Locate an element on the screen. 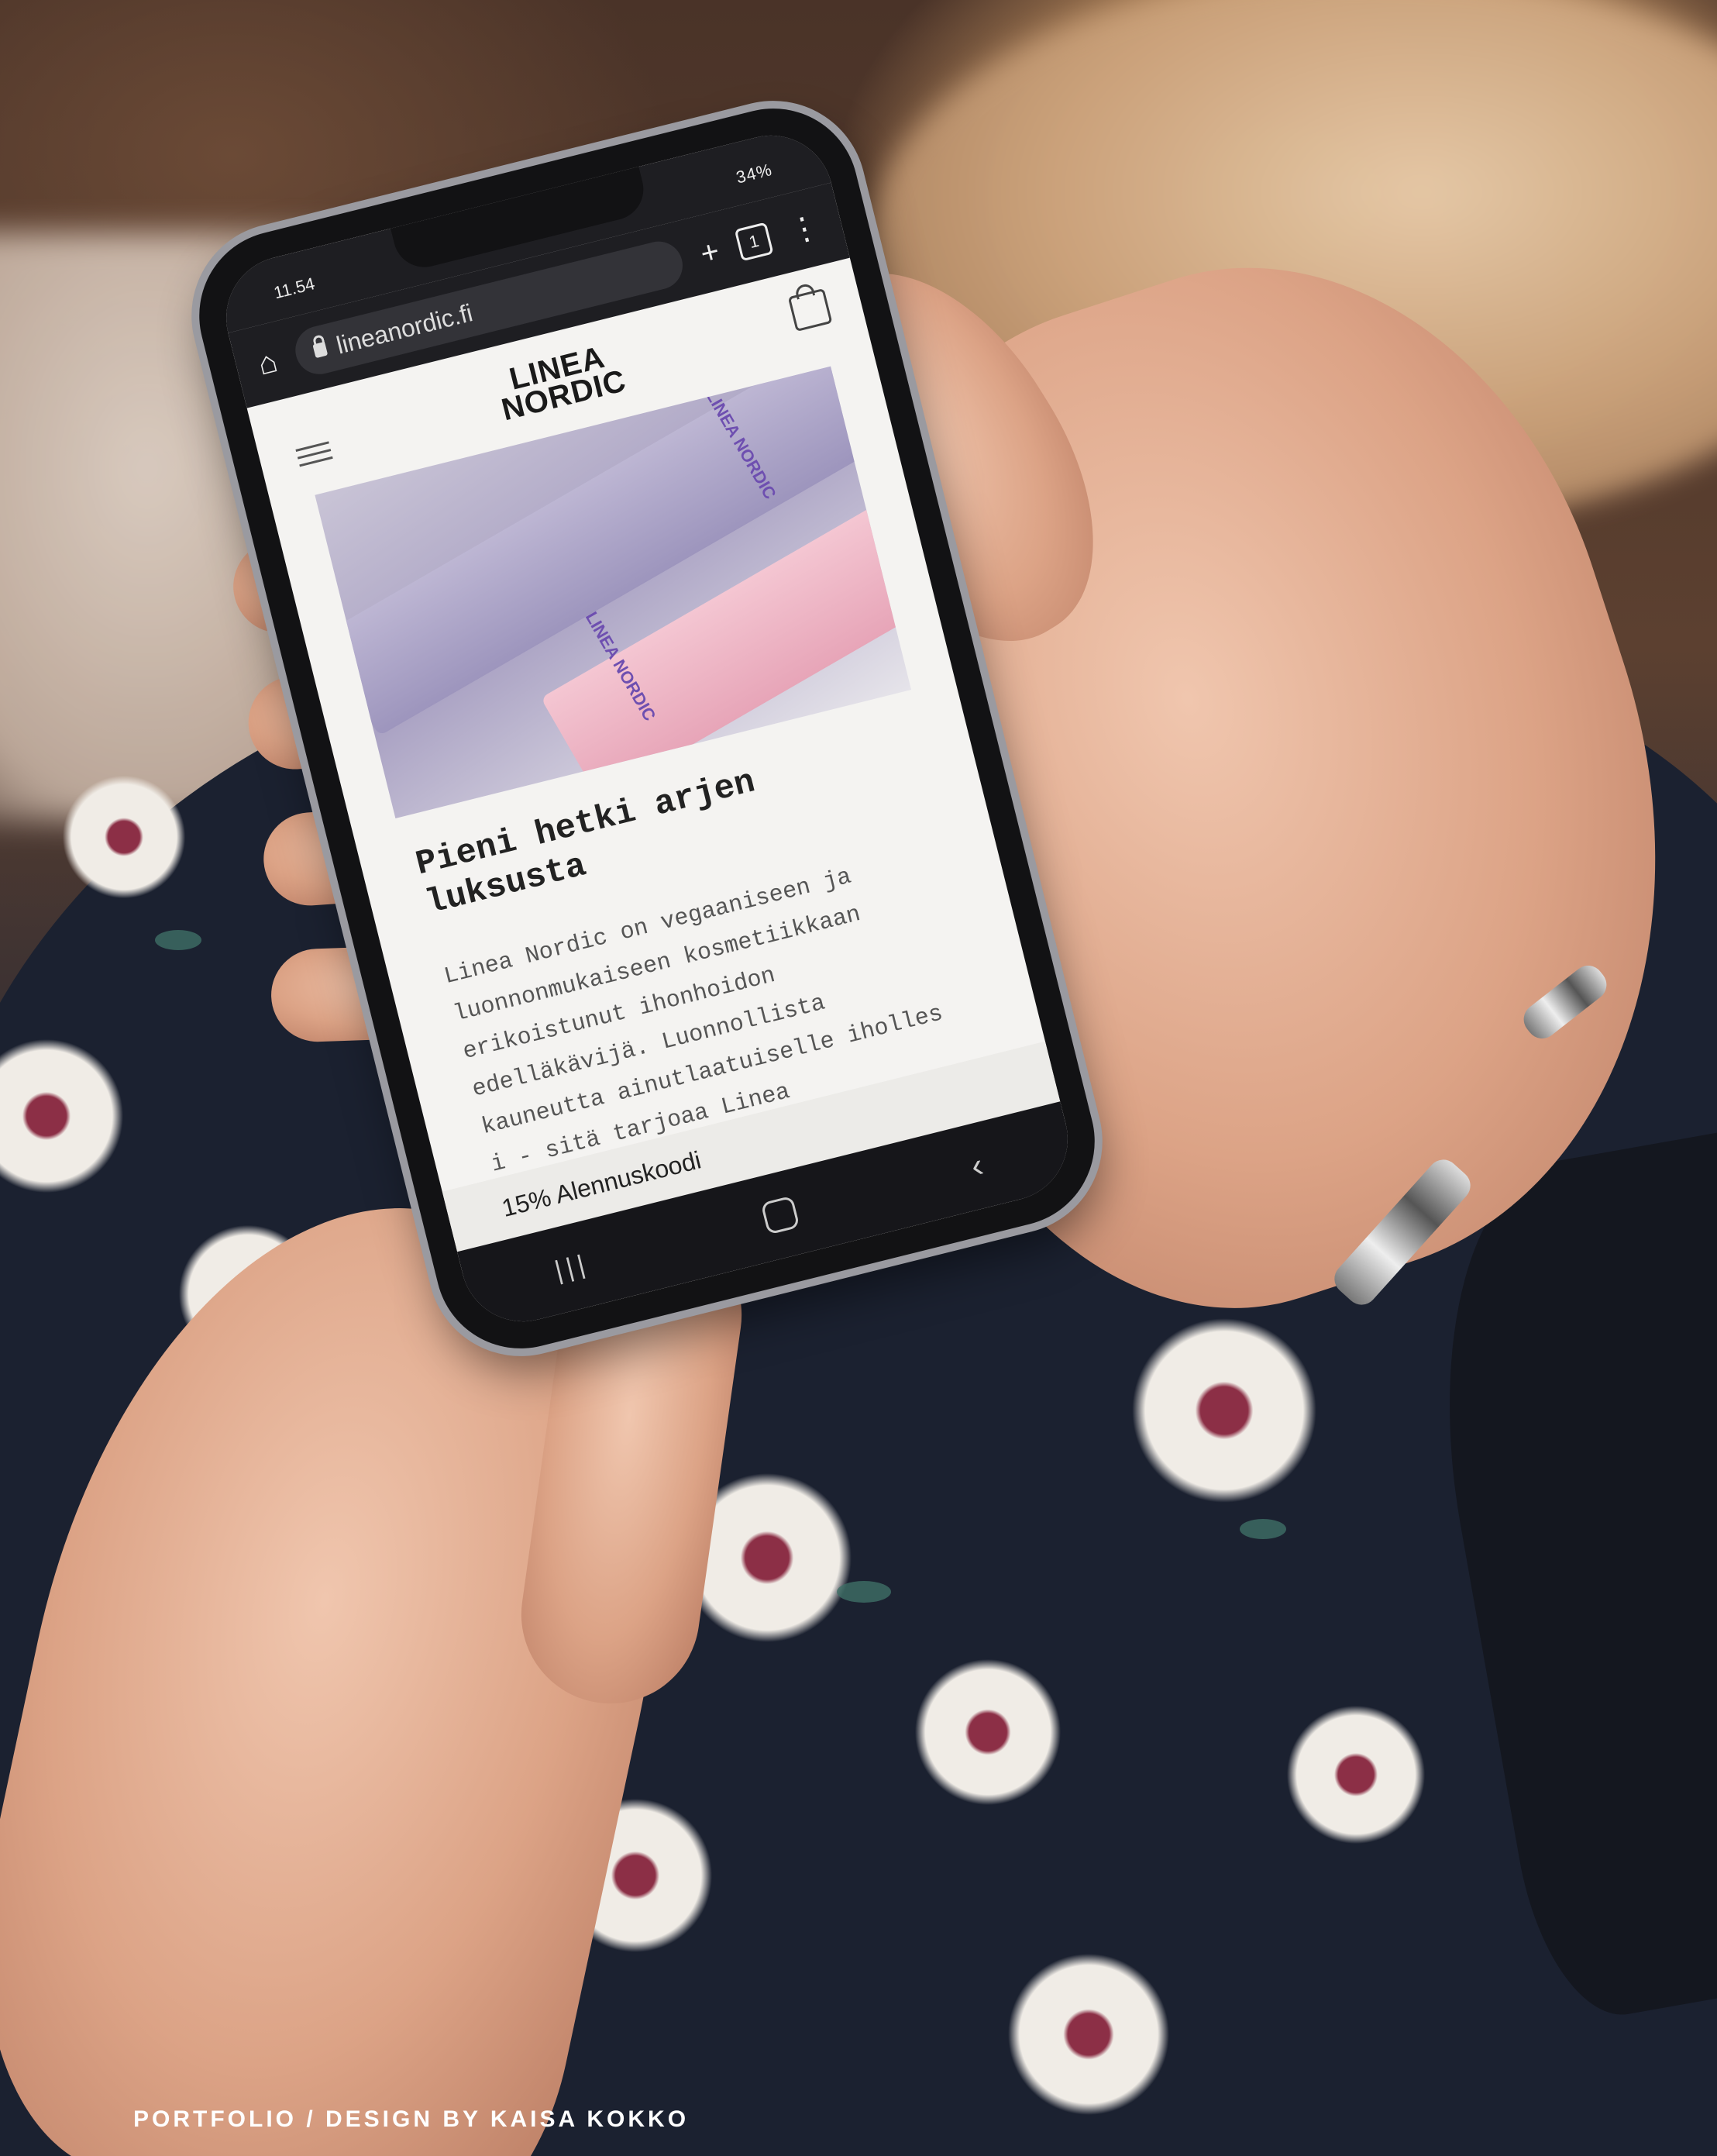 The height and width of the screenshot is (2156, 1717). home-button is located at coordinates (780, 1215).